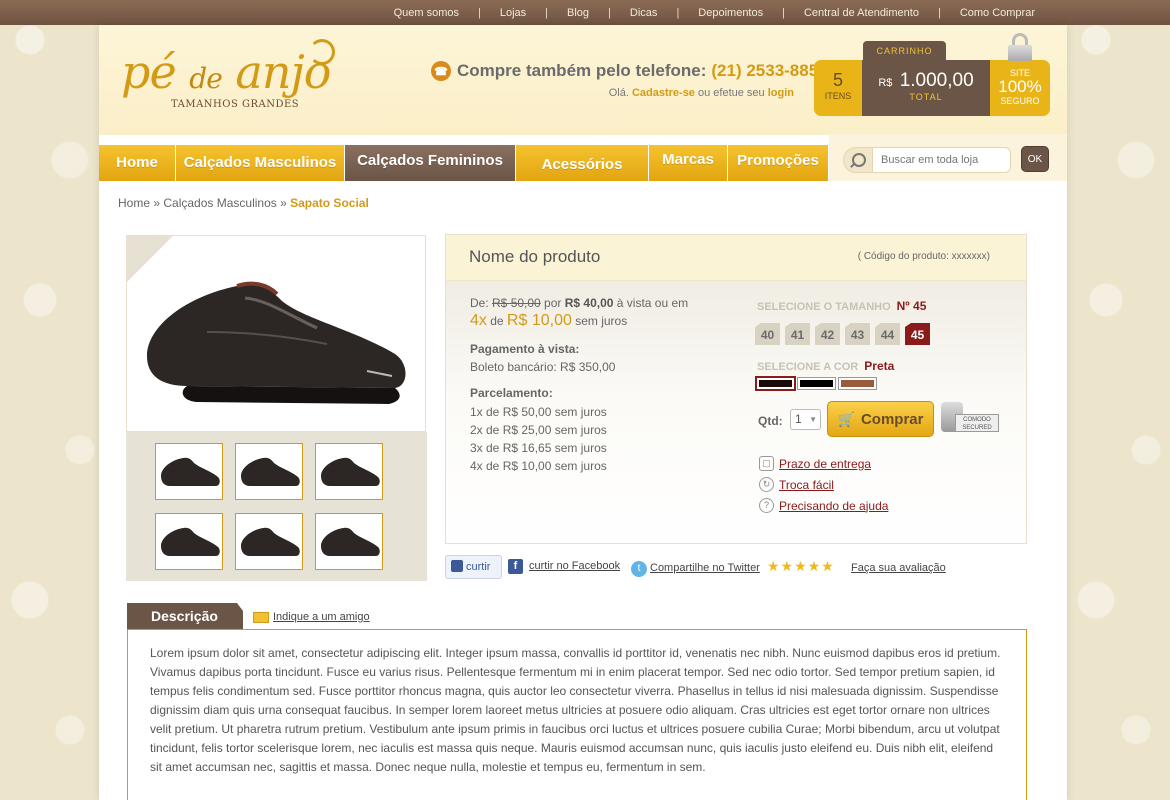 This screenshot has height=800, width=1170. Describe the element at coordinates (846, 418) in the screenshot. I see `shopping-cart-icon: 🛒` at that location.